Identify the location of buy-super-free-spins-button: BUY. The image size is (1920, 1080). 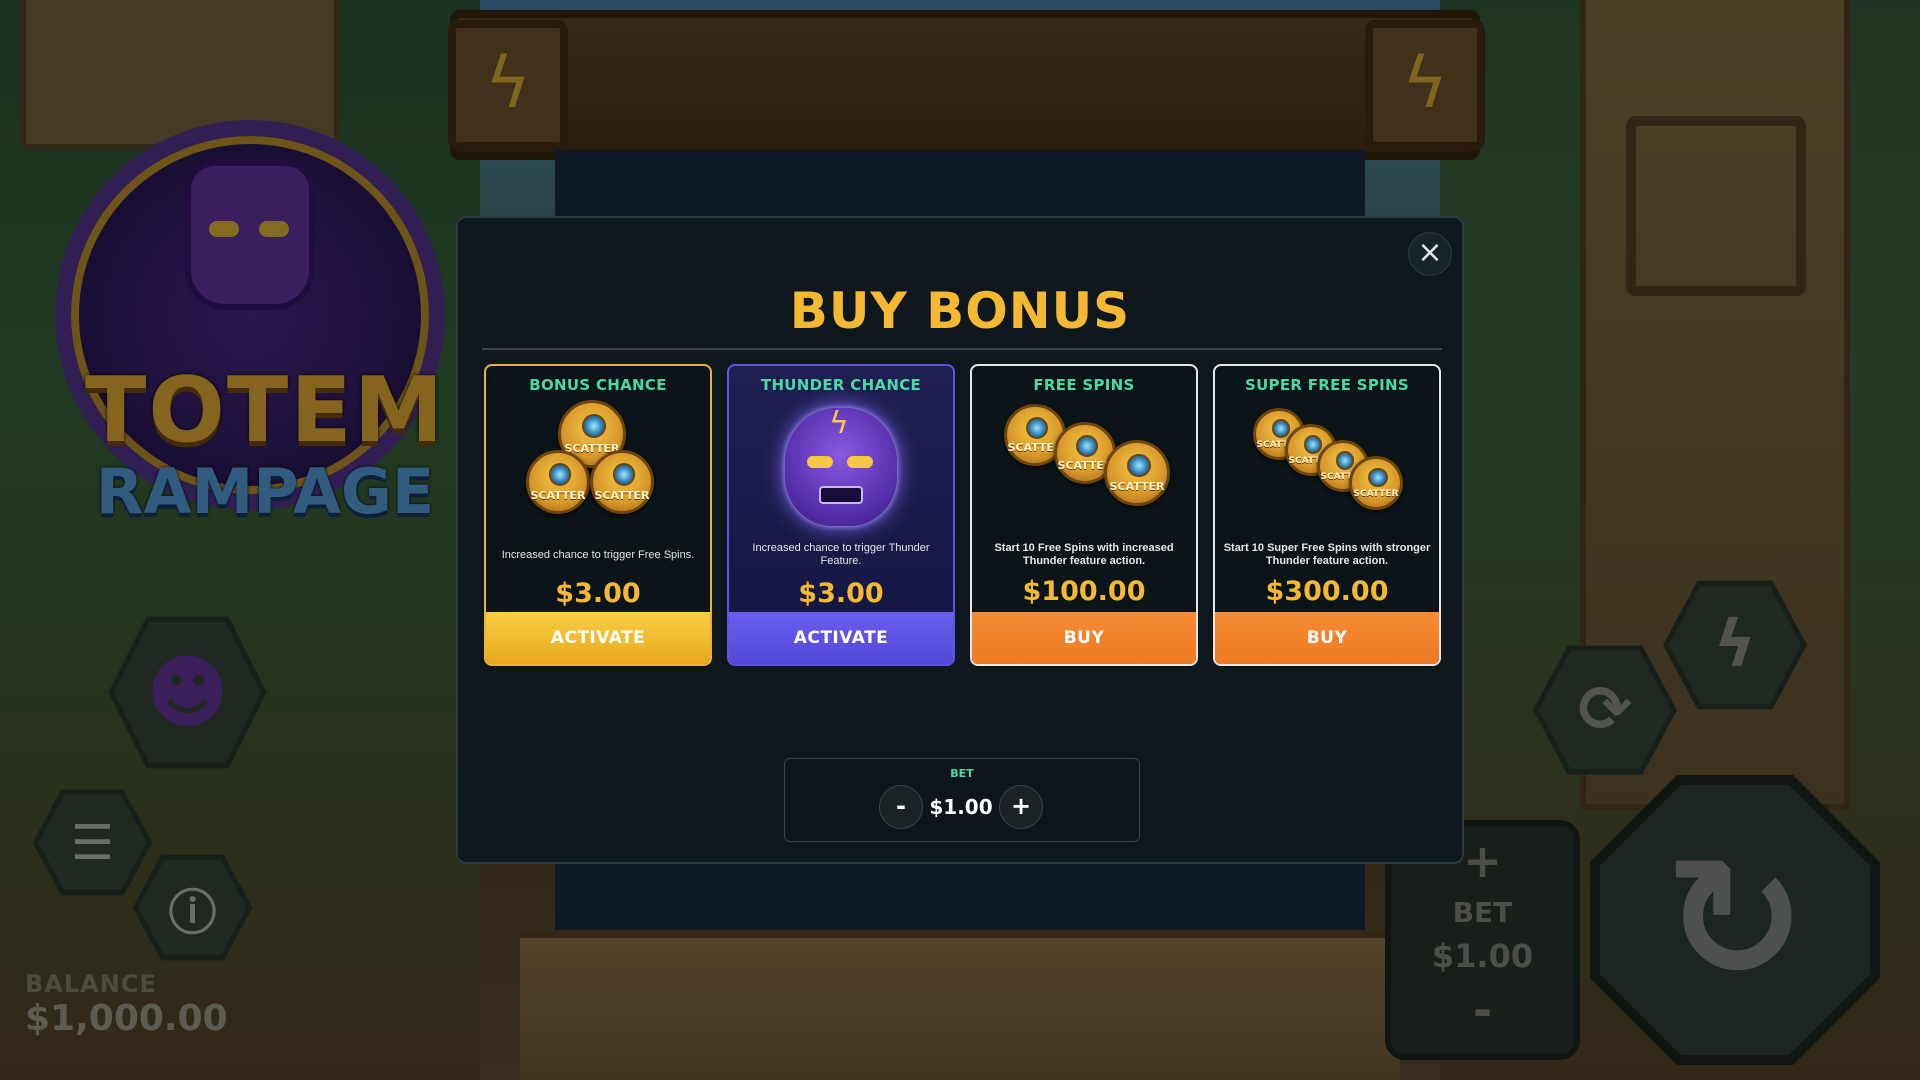
(1327, 638).